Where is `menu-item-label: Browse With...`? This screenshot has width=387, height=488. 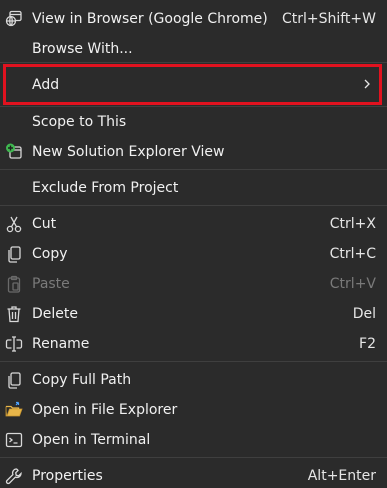 menu-item-label: Browse With... is located at coordinates (82, 49).